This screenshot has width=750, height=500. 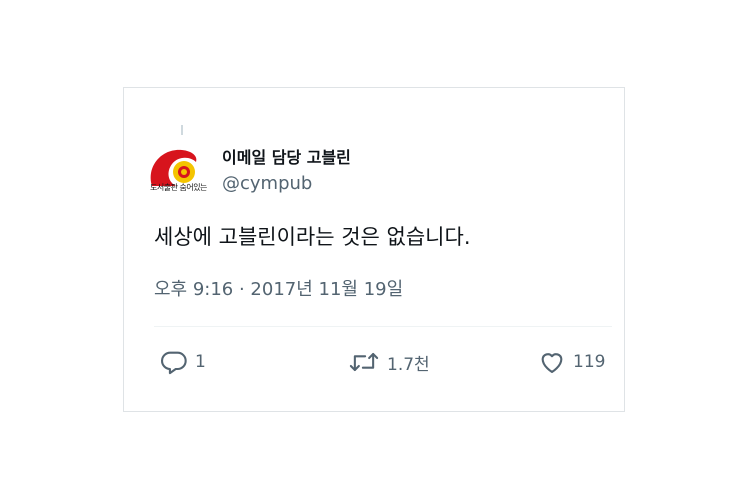 I want to click on like-button: 119, so click(x=571, y=362).